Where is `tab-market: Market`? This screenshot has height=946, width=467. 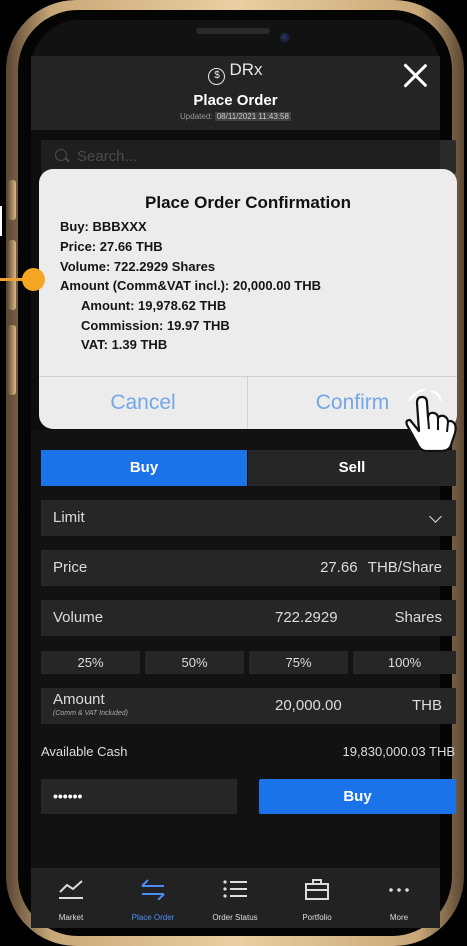
tab-market: Market is located at coordinates (71, 898).